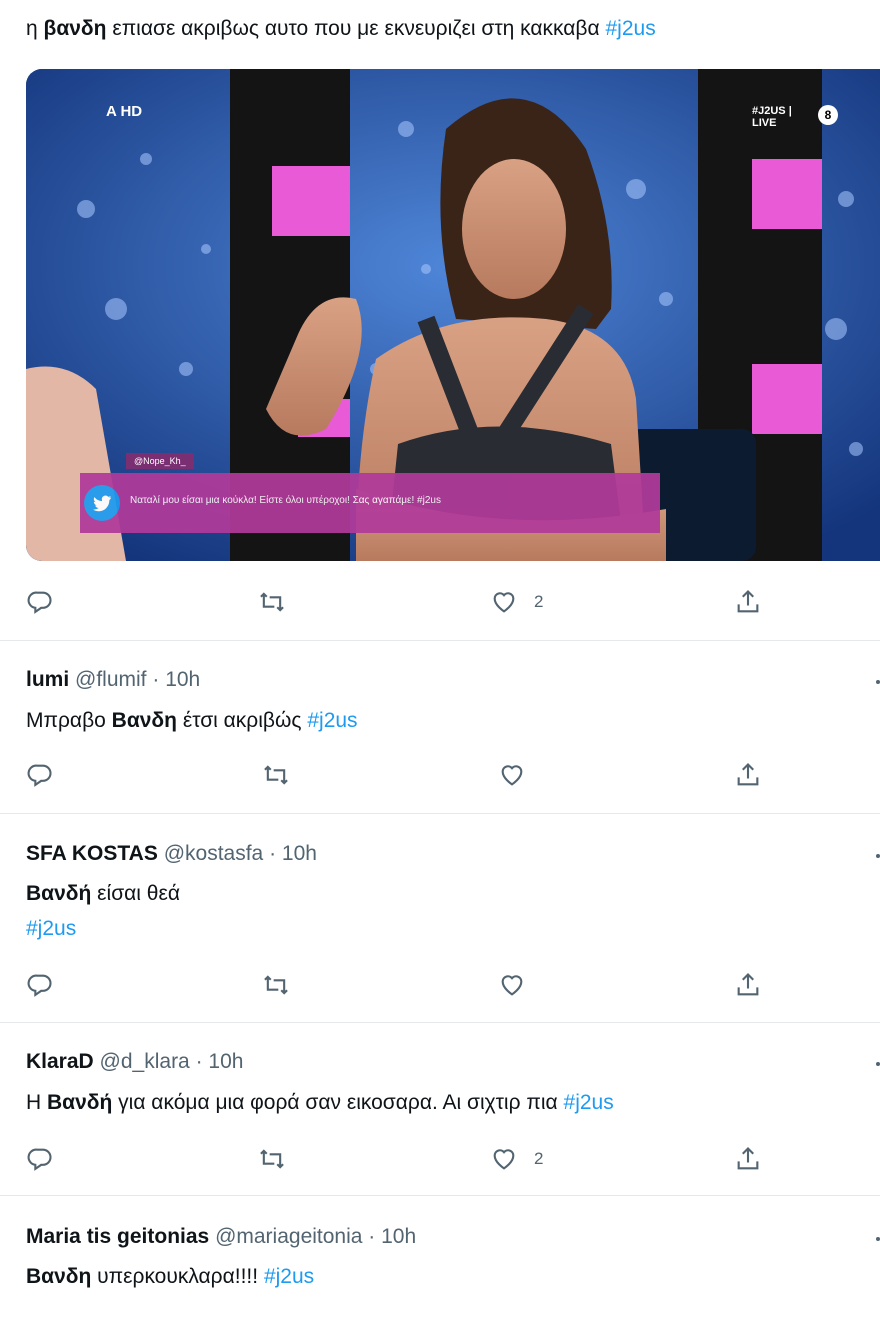 The width and height of the screenshot is (880, 1320). Describe the element at coordinates (288, 1236) in the screenshot. I see `author-handle: @mariageitonia` at that location.